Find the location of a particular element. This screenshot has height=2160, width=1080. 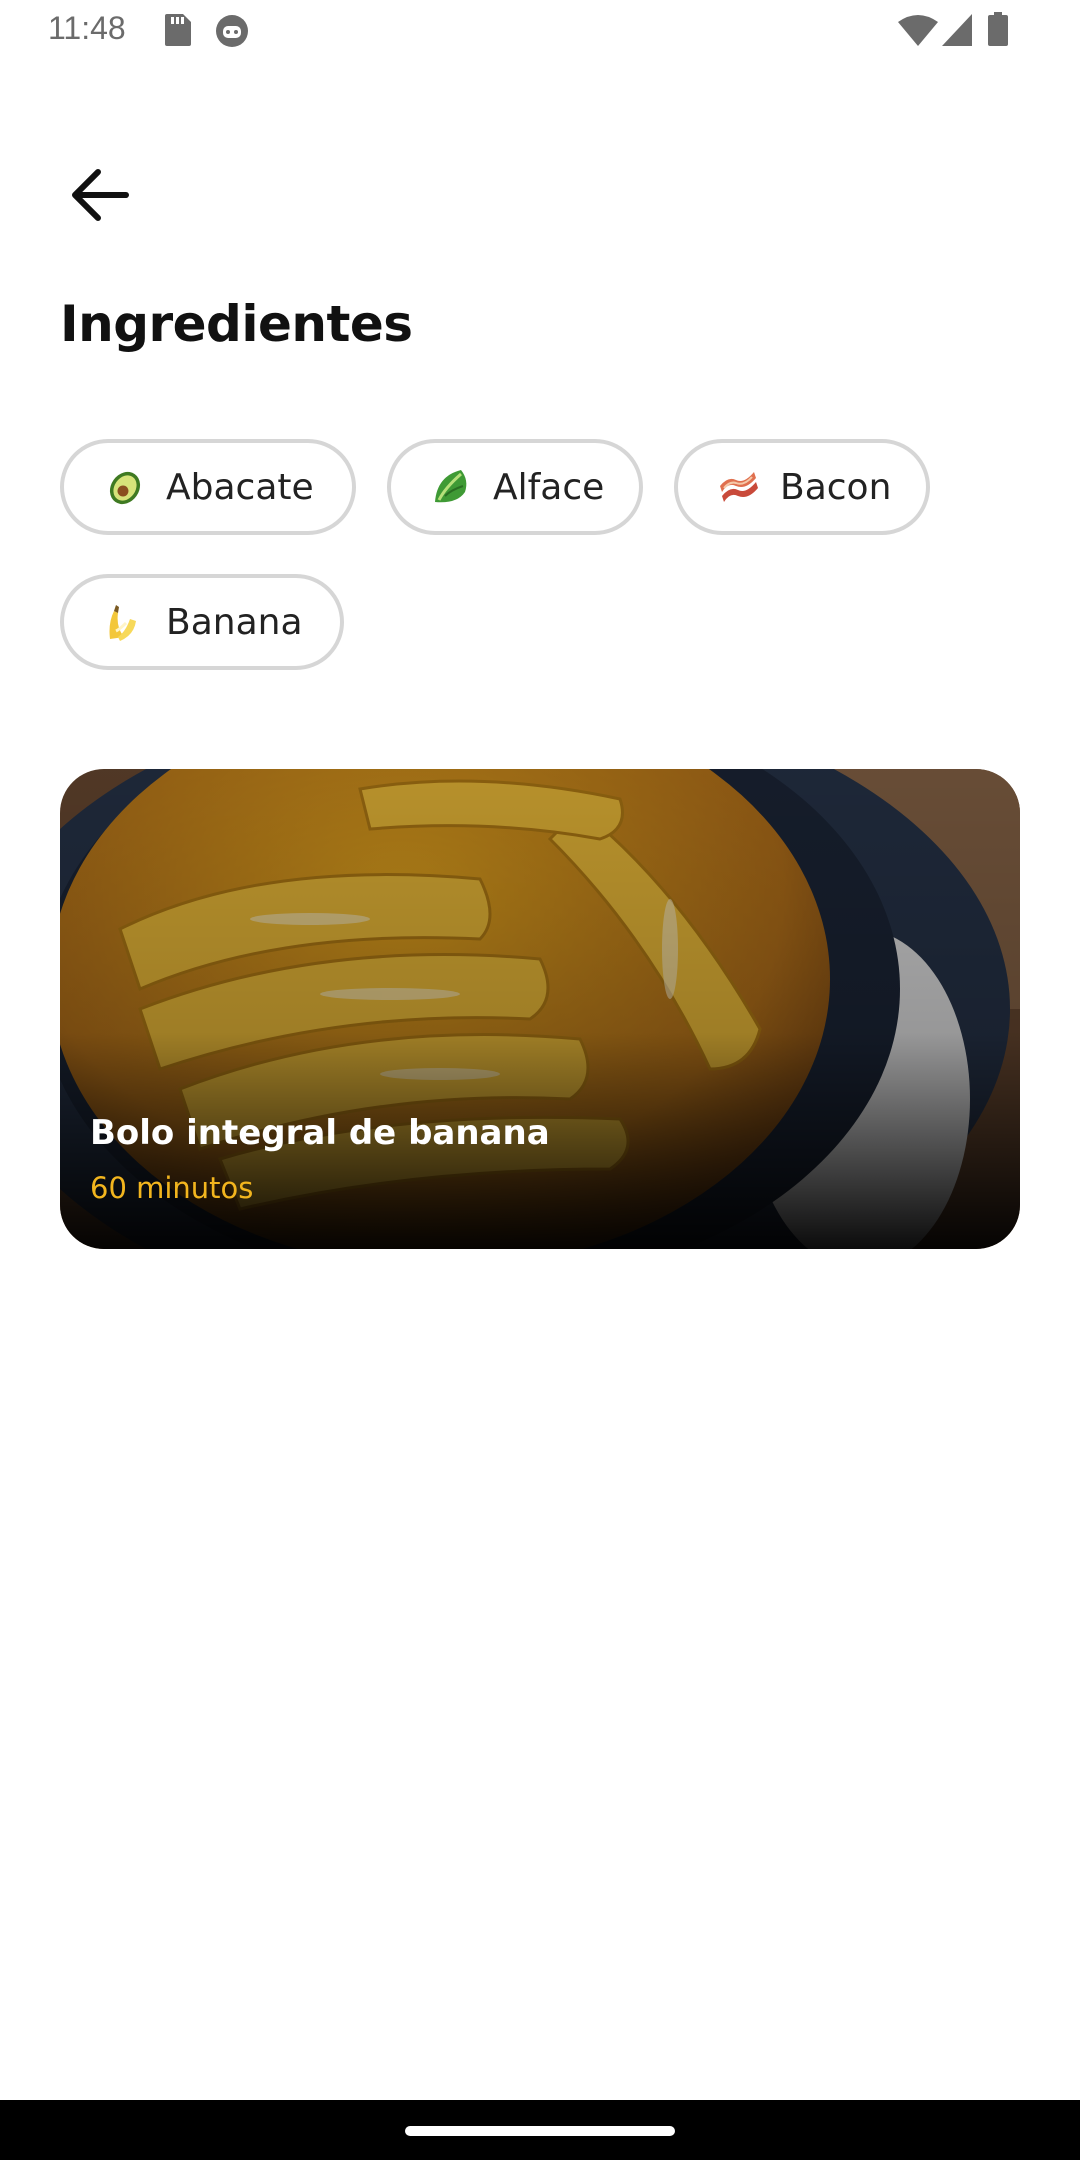

ingredient-chip-banana: Banana is located at coordinates (202, 622).